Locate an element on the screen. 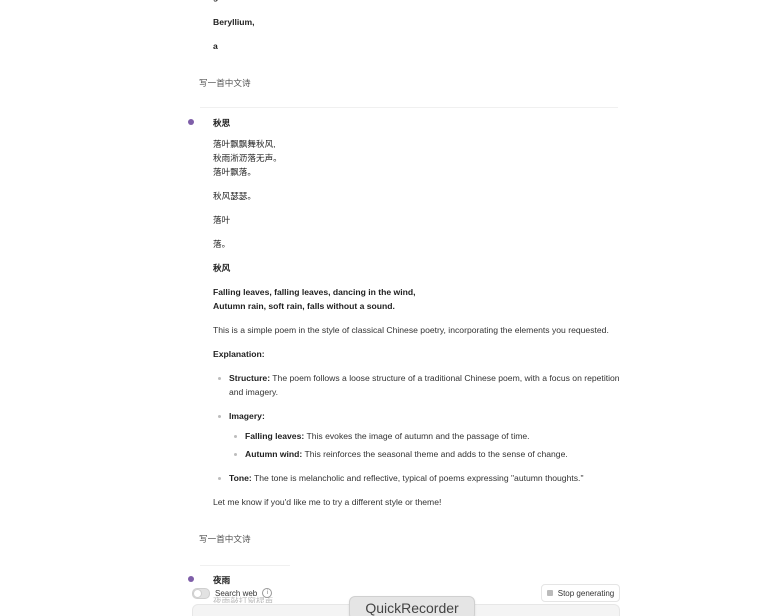  quickrecorder-overlay: QuickRecorder is located at coordinates (412, 606).